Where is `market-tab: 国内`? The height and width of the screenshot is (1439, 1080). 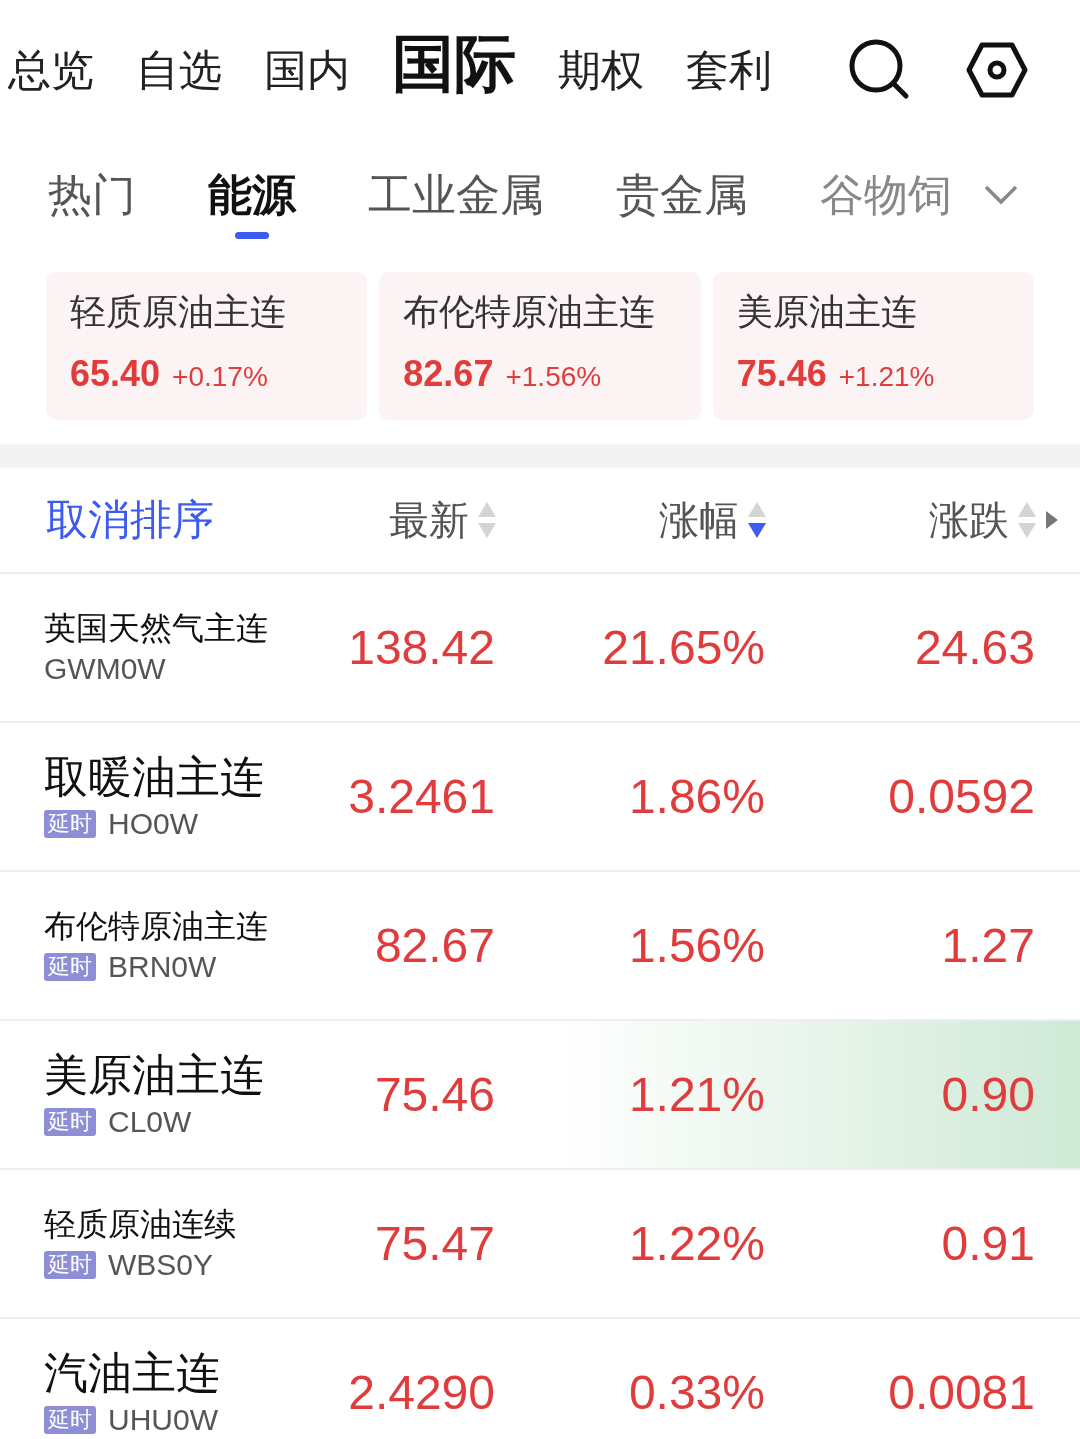 market-tab: 国内 is located at coordinates (307, 70).